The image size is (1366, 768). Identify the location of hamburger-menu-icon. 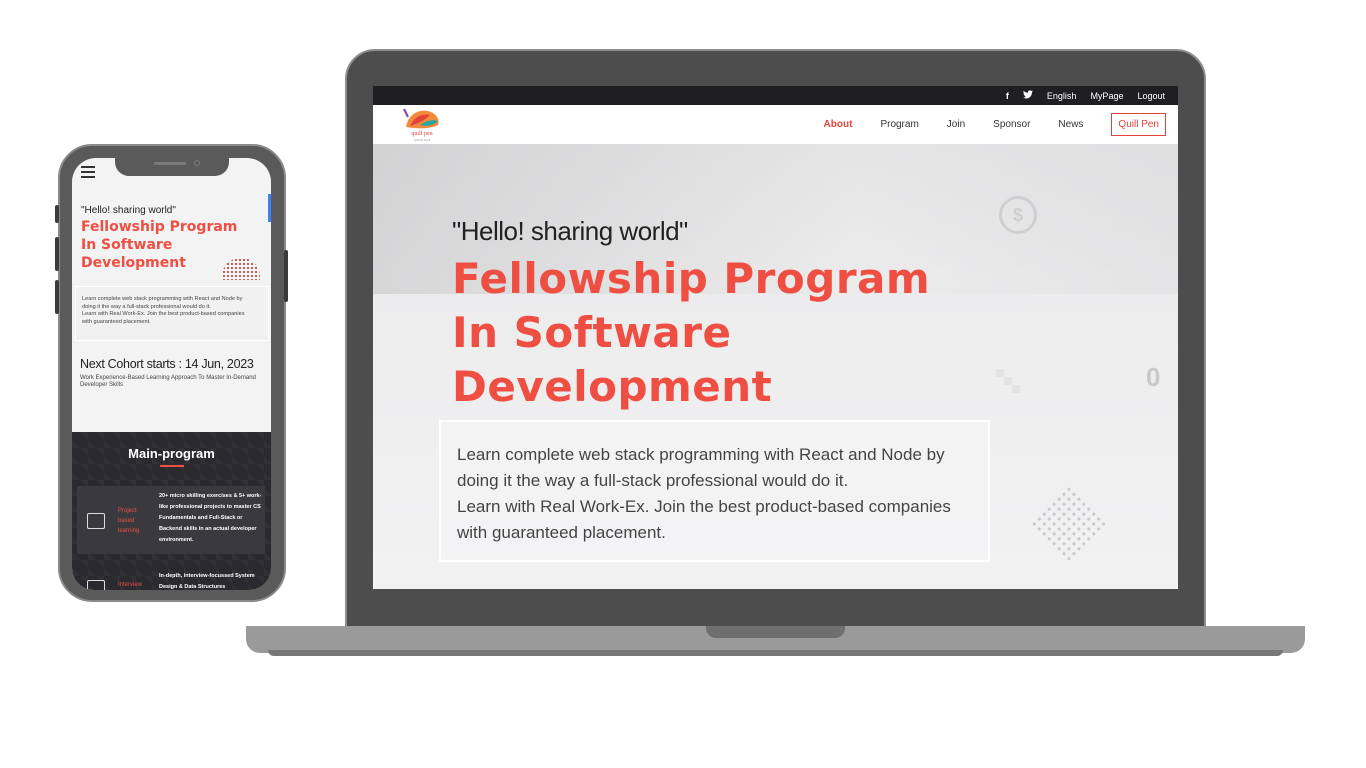
(88, 173).